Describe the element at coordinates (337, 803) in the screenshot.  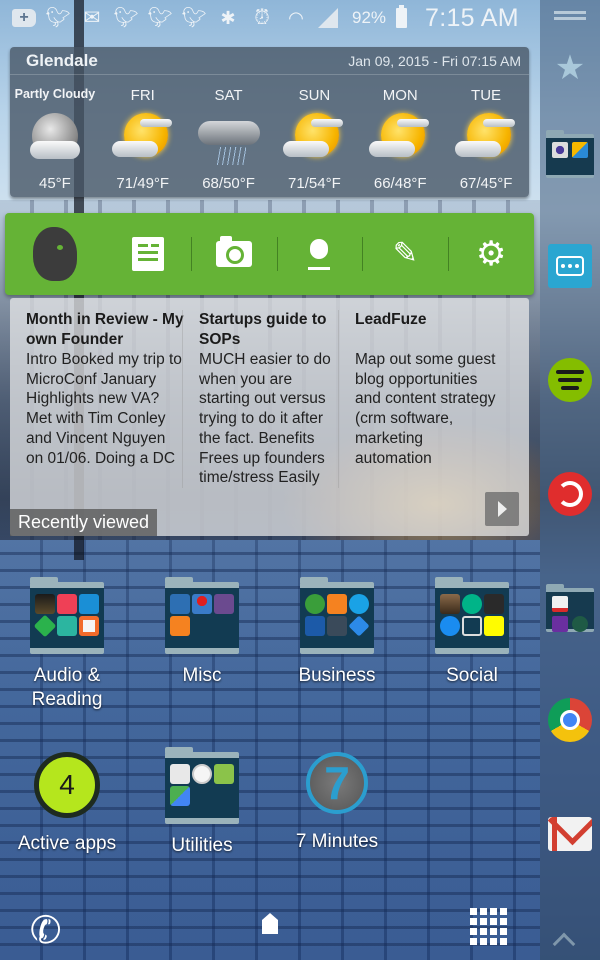
I see `app-7-minutes: 7 7 Minutes` at that location.